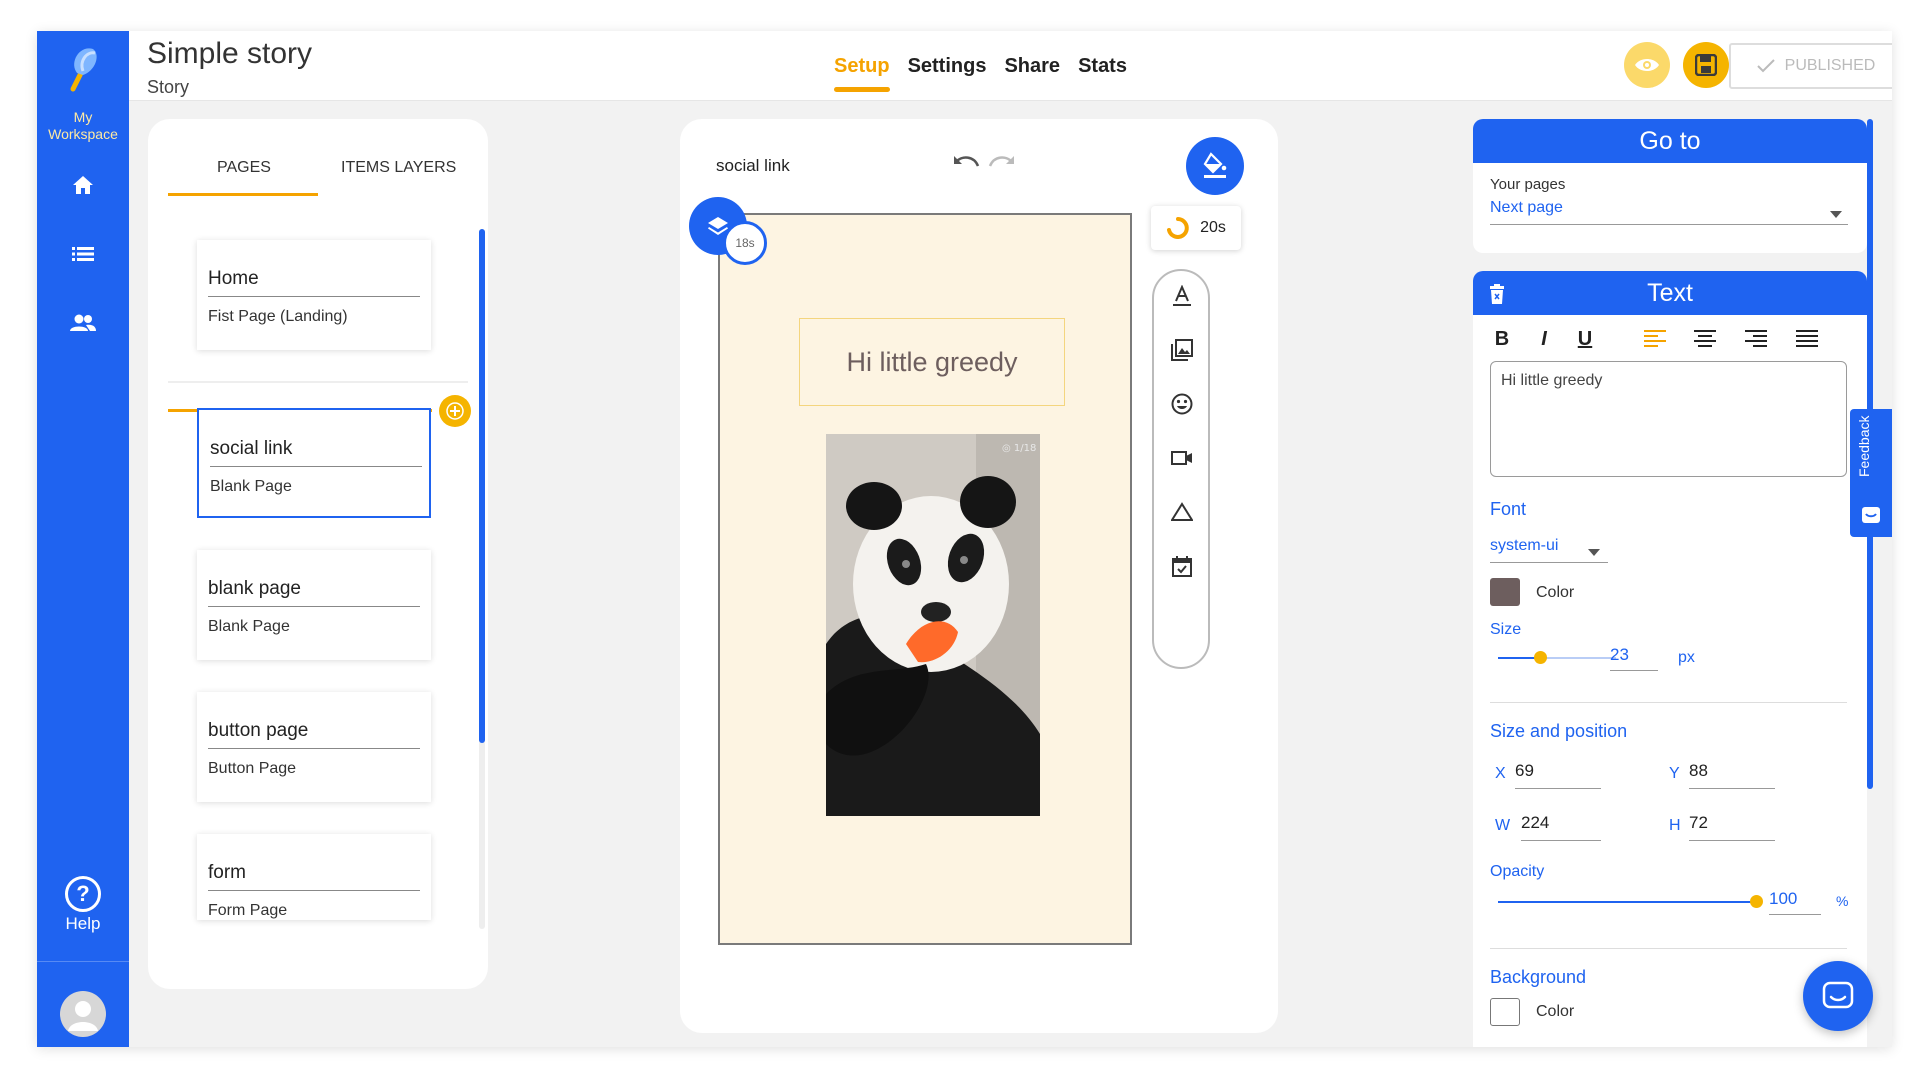  I want to click on font-select: system-ui, so click(1549, 550).